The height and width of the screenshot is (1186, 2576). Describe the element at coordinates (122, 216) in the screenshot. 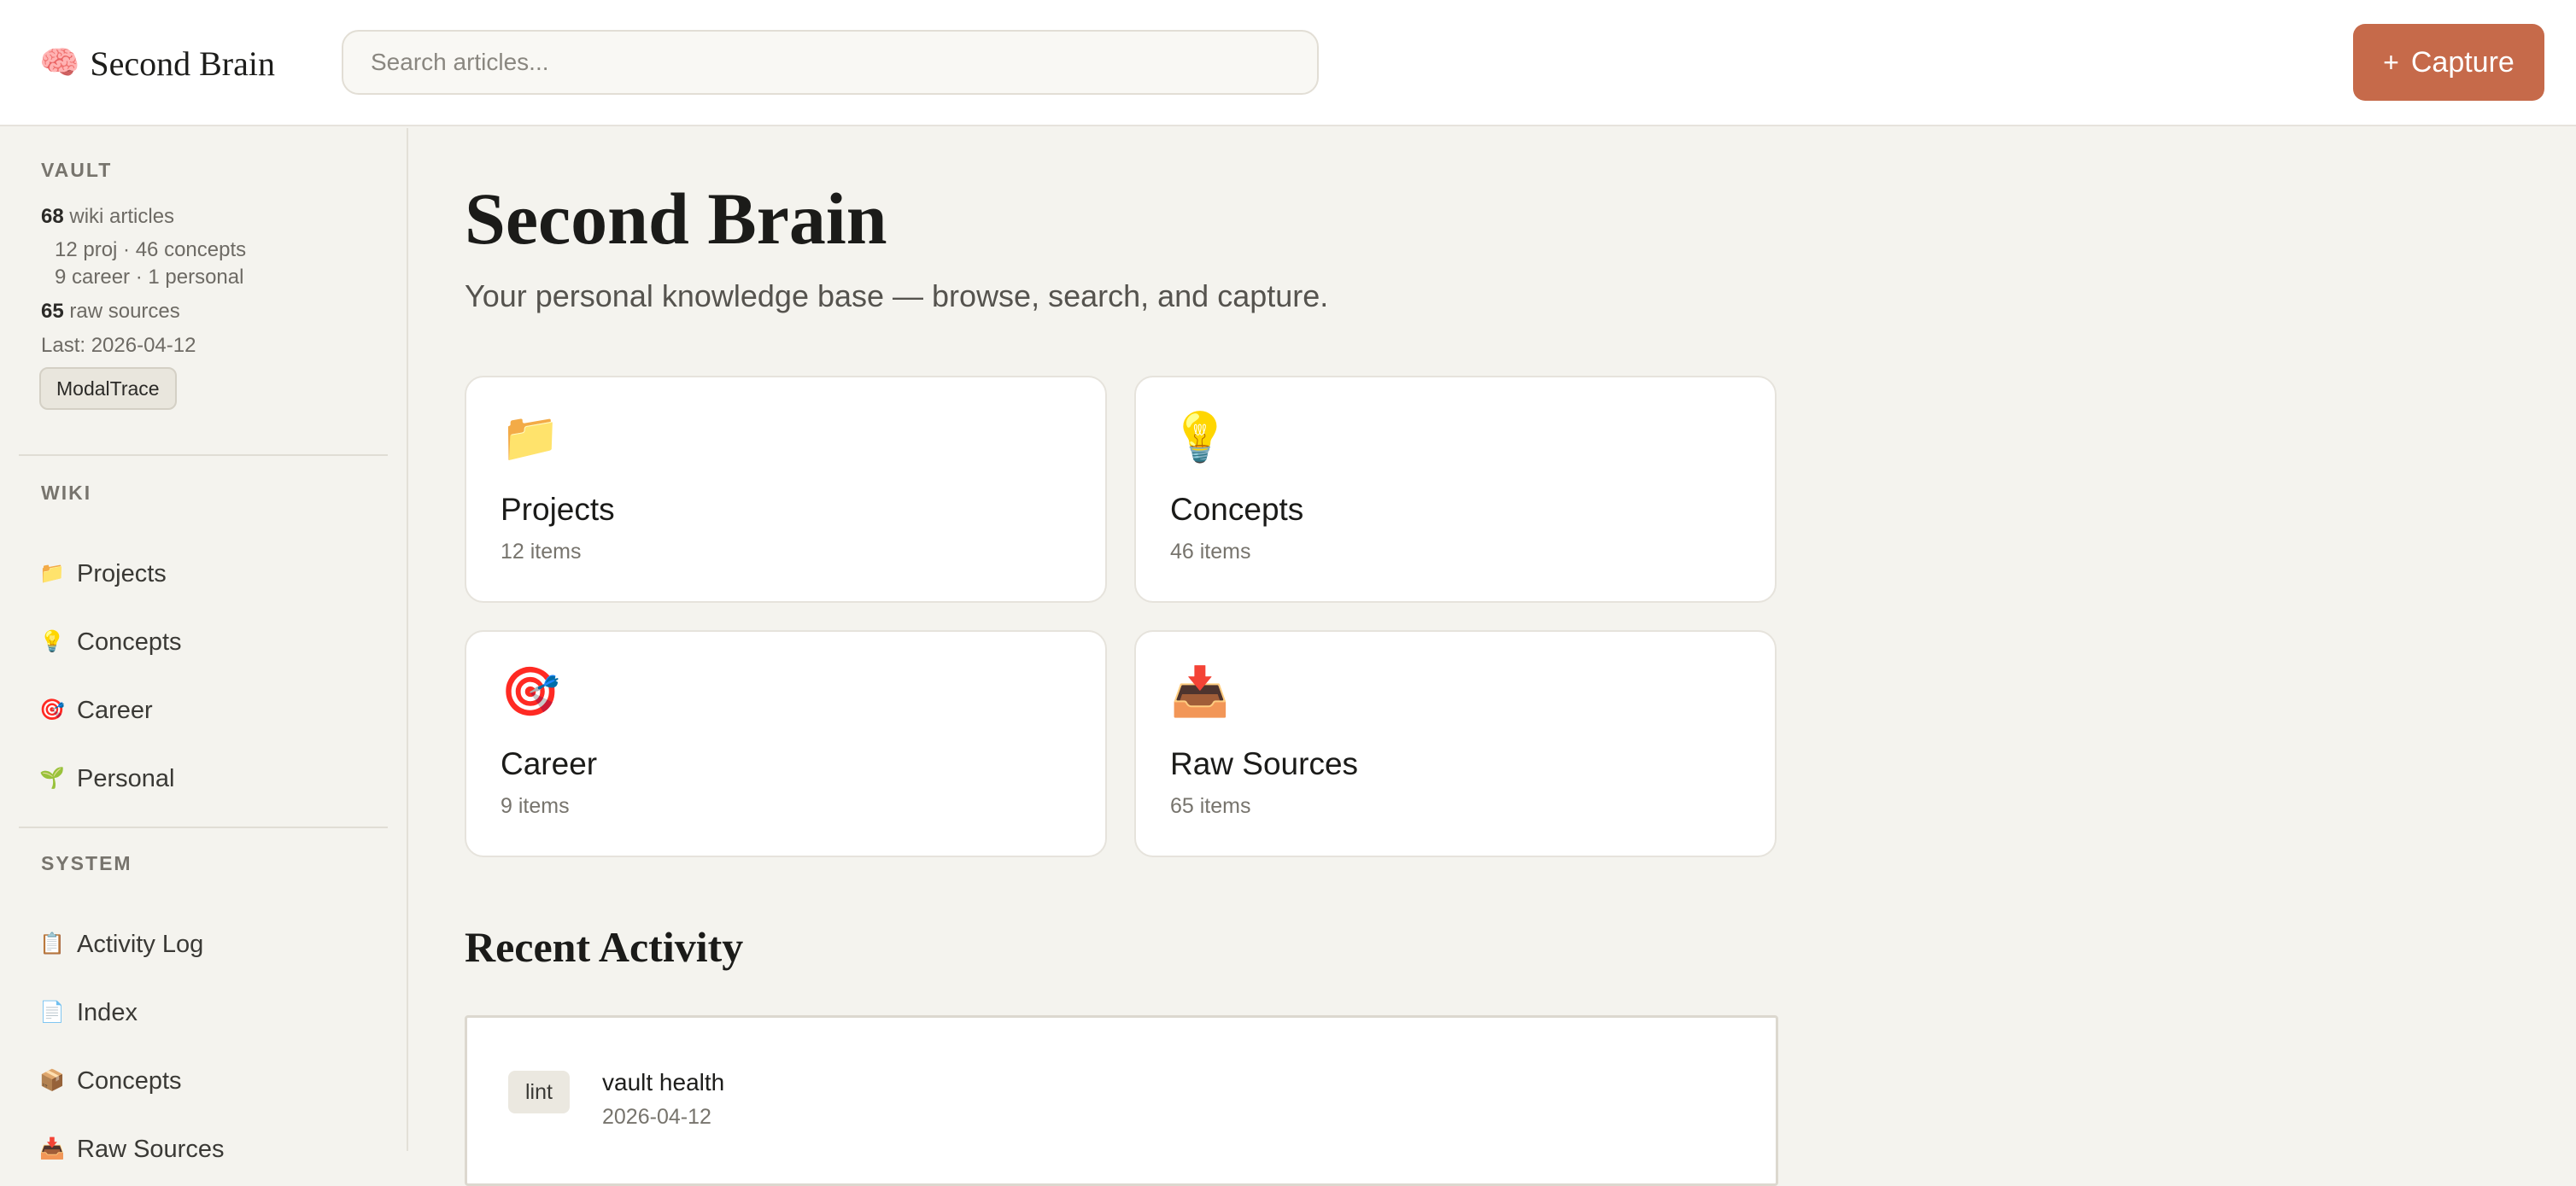

I see `wiki-articles-label: wiki articles` at that location.